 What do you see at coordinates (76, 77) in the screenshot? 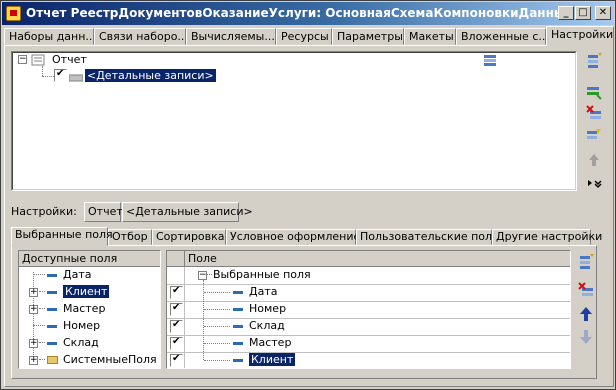
I see `detail-records-icon` at bounding box center [76, 77].